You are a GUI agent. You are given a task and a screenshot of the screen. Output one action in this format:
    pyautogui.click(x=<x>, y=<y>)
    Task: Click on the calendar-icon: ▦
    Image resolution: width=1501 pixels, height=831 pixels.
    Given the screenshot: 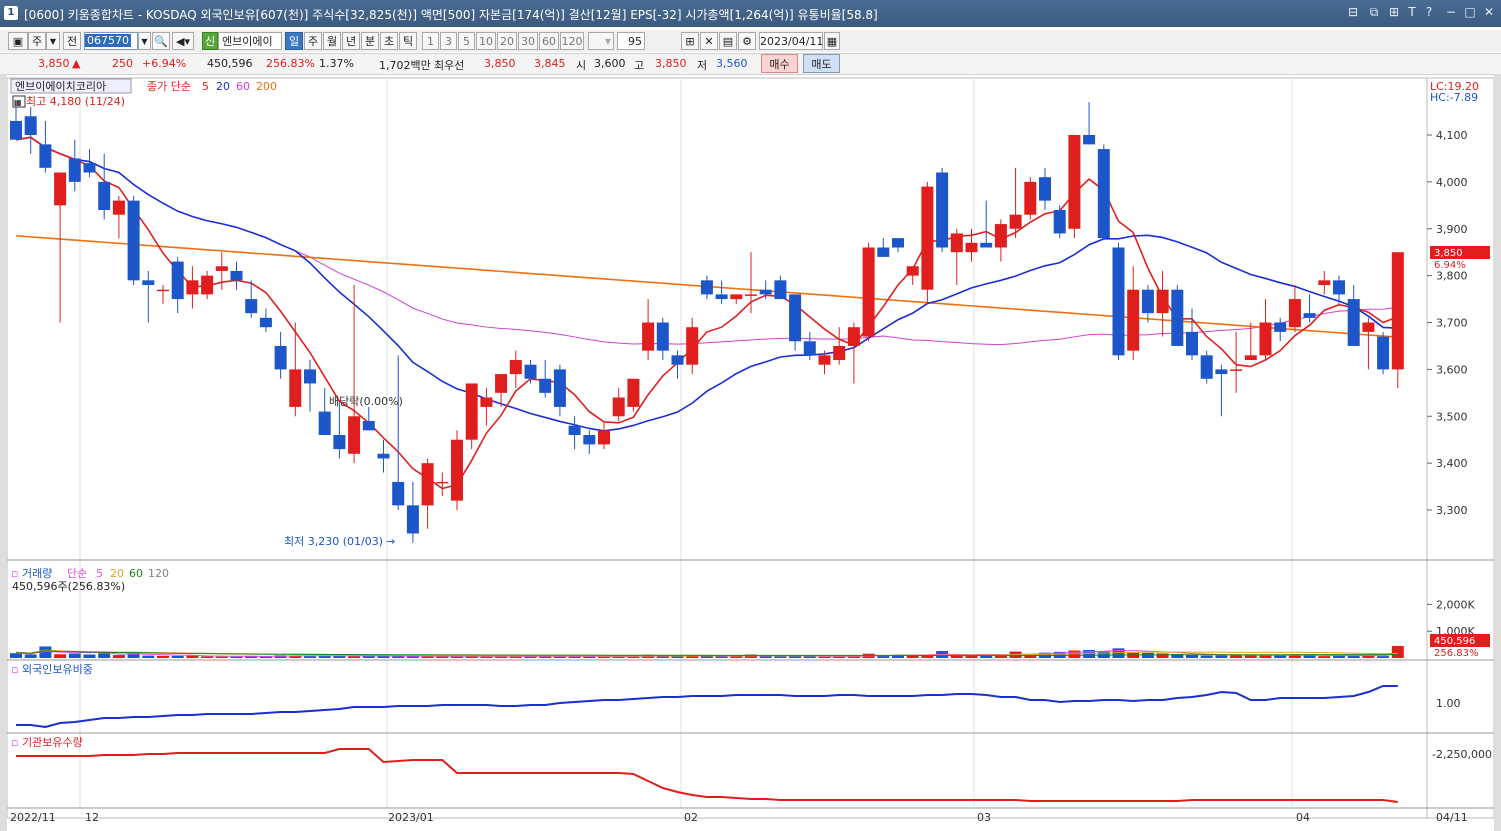 What is the action you would take?
    pyautogui.click(x=832, y=41)
    